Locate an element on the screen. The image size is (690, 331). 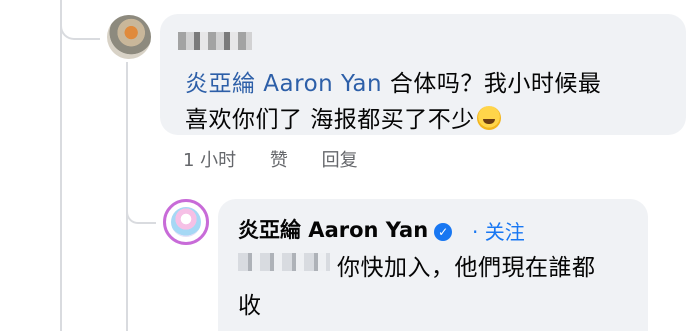
commenter-avatar is located at coordinates (129, 37).